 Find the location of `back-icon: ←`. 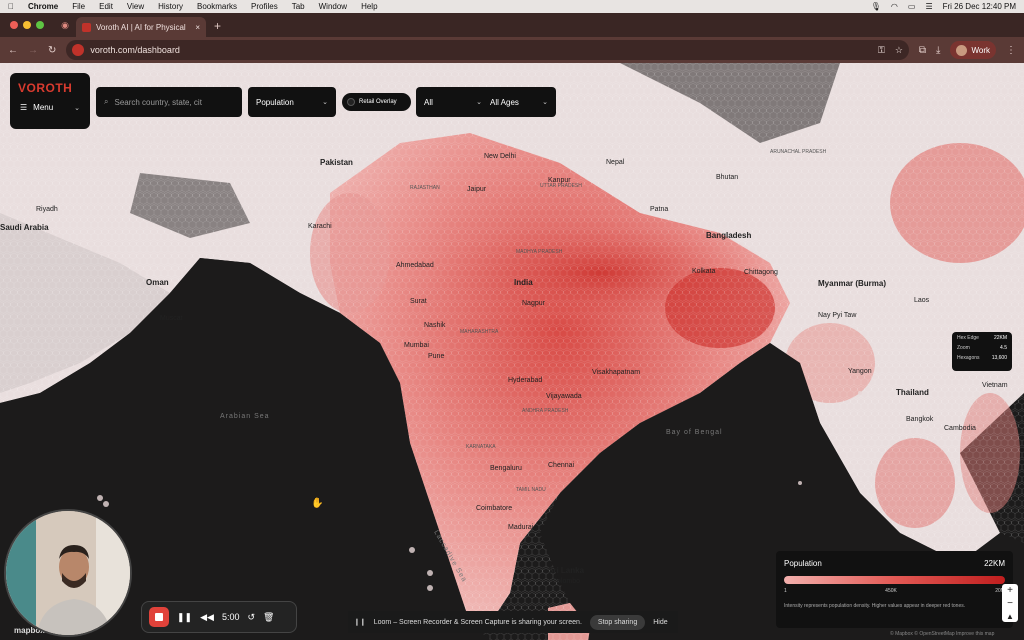

back-icon: ← is located at coordinates (13, 50).